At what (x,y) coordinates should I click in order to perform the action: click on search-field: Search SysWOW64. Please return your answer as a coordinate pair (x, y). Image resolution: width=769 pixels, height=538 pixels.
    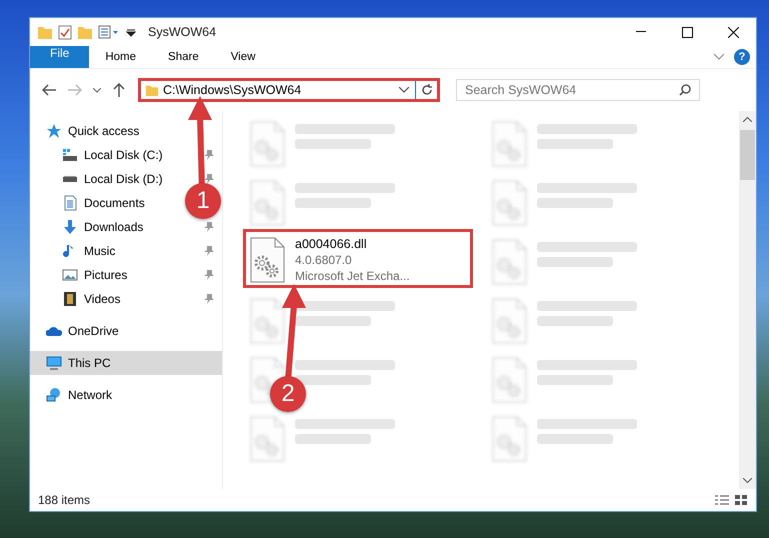
    Looking at the image, I should click on (568, 90).